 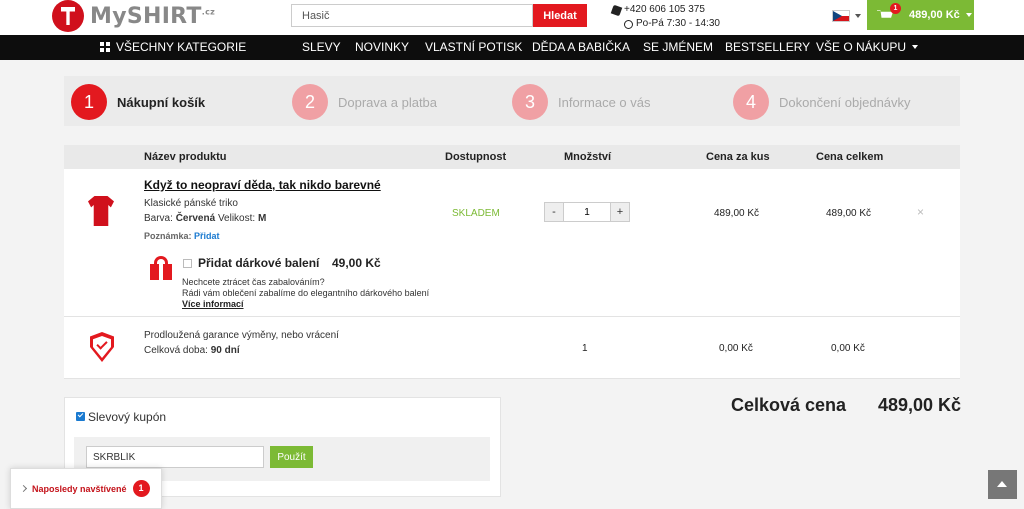 What do you see at coordinates (79, 488) in the screenshot?
I see `recently-viewed-label: Naposledy navštívené` at bounding box center [79, 488].